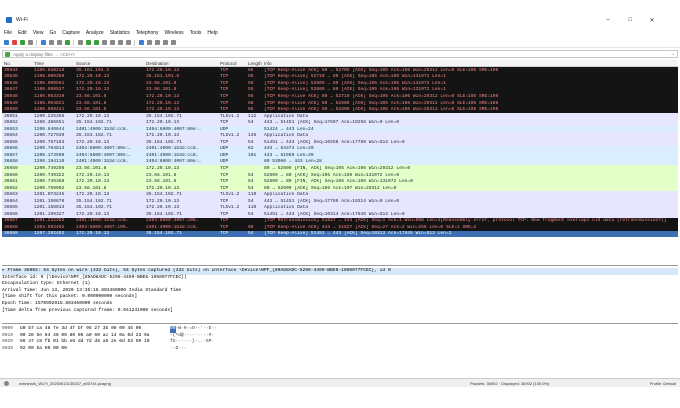 This screenshot has width=680, height=408. What do you see at coordinates (147, 33) in the screenshot?
I see `menu-item-telephony: Telephony` at bounding box center [147, 33].